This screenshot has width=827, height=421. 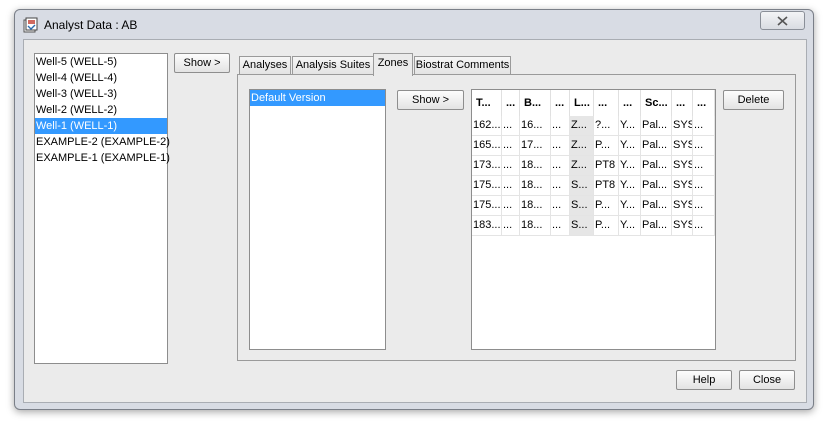 What do you see at coordinates (753, 100) in the screenshot?
I see `delete-button: Delete` at bounding box center [753, 100].